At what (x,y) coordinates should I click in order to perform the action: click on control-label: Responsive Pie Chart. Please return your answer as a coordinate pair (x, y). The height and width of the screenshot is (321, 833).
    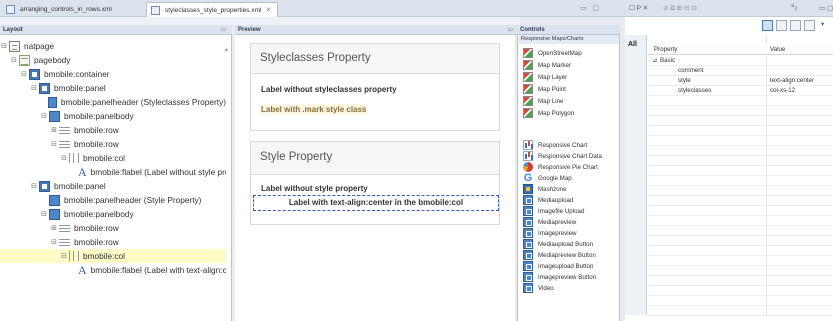
    Looking at the image, I should click on (568, 167).